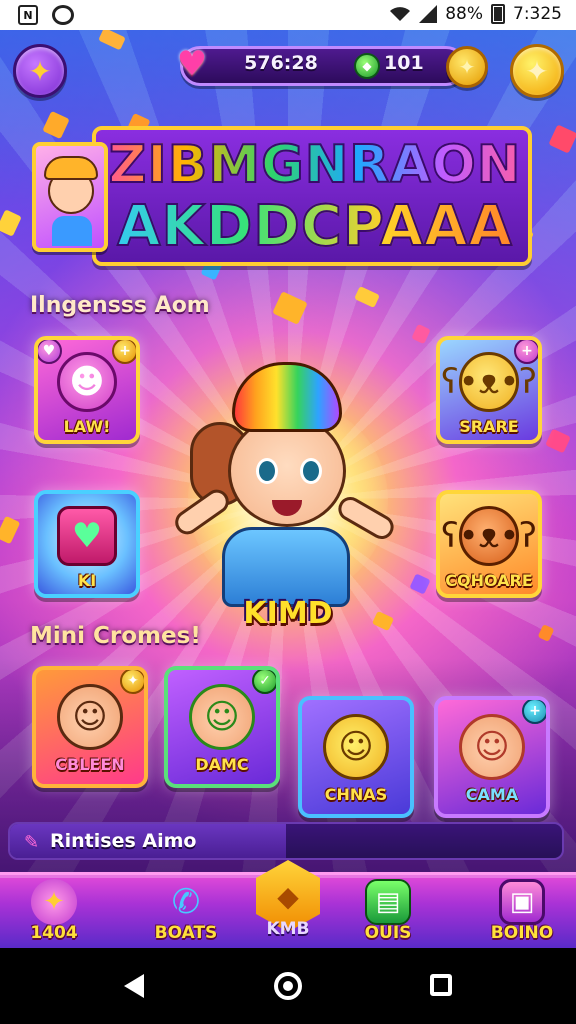  I want to click on hero-left-eye, so click(267, 471).